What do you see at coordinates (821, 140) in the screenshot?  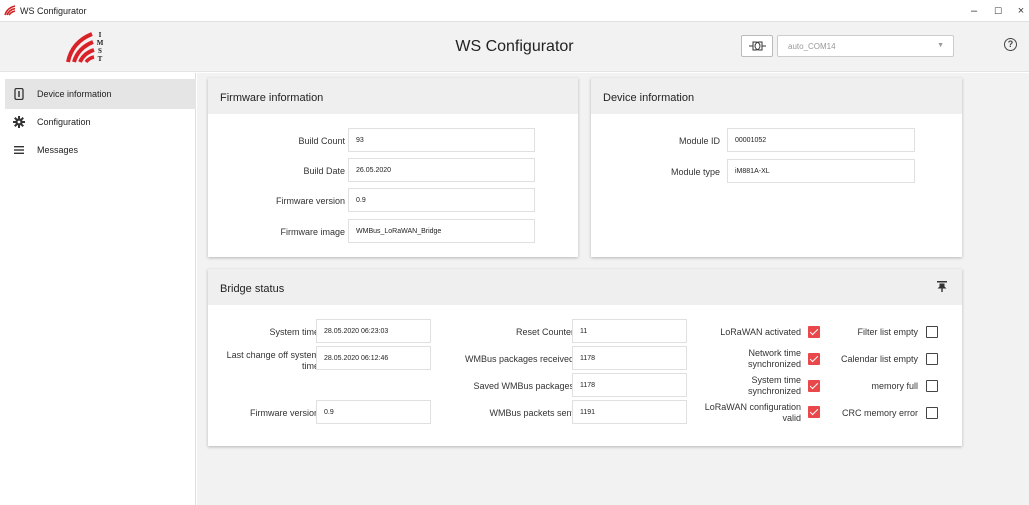 I see `module-id-field: 00001052` at bounding box center [821, 140].